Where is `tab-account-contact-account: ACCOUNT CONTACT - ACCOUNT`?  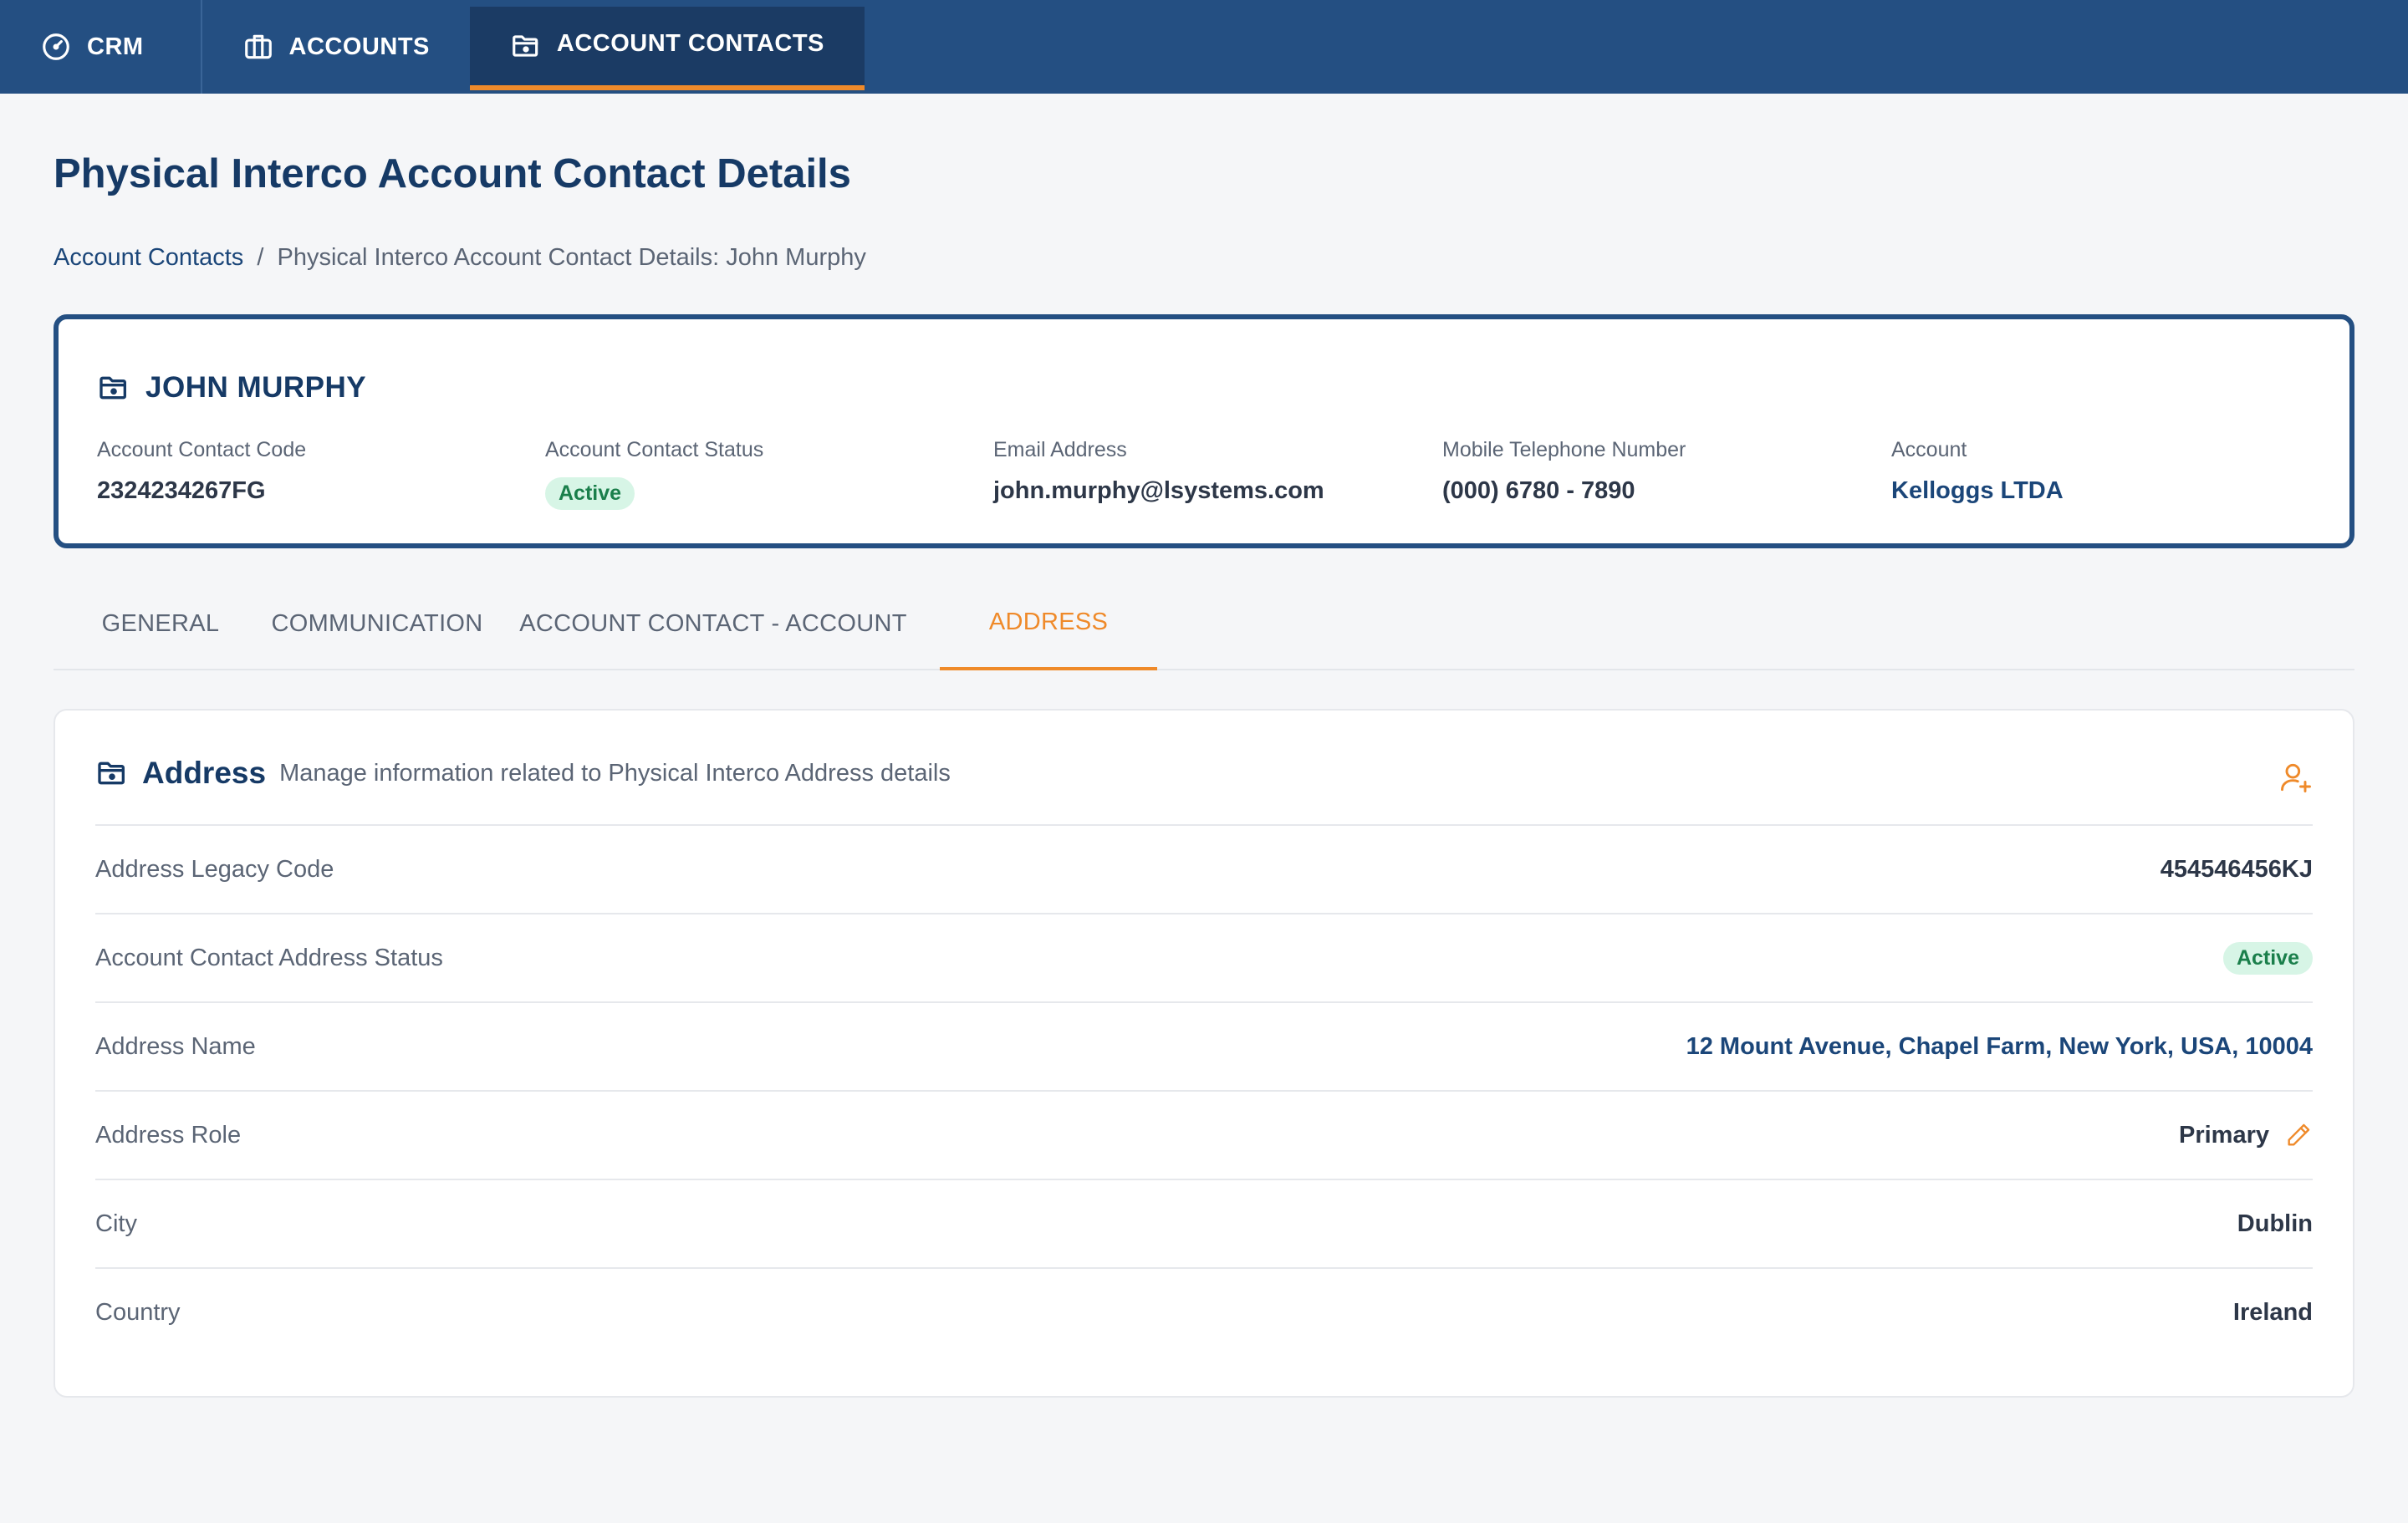 tab-account-contact-account: ACCOUNT CONTACT - ACCOUNT is located at coordinates (713, 624).